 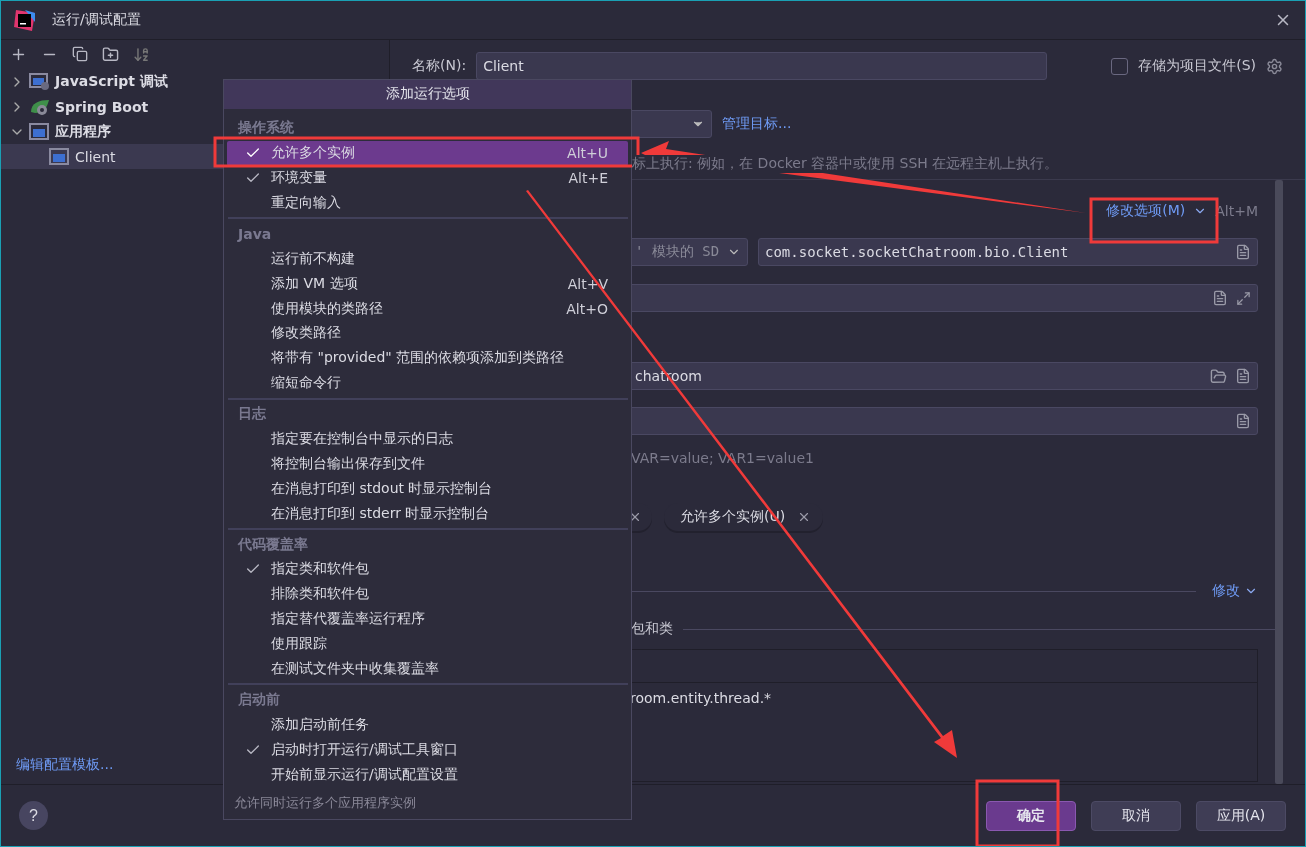 What do you see at coordinates (427, 203) in the screenshot?
I see `menu-item: 重定向输入` at bounding box center [427, 203].